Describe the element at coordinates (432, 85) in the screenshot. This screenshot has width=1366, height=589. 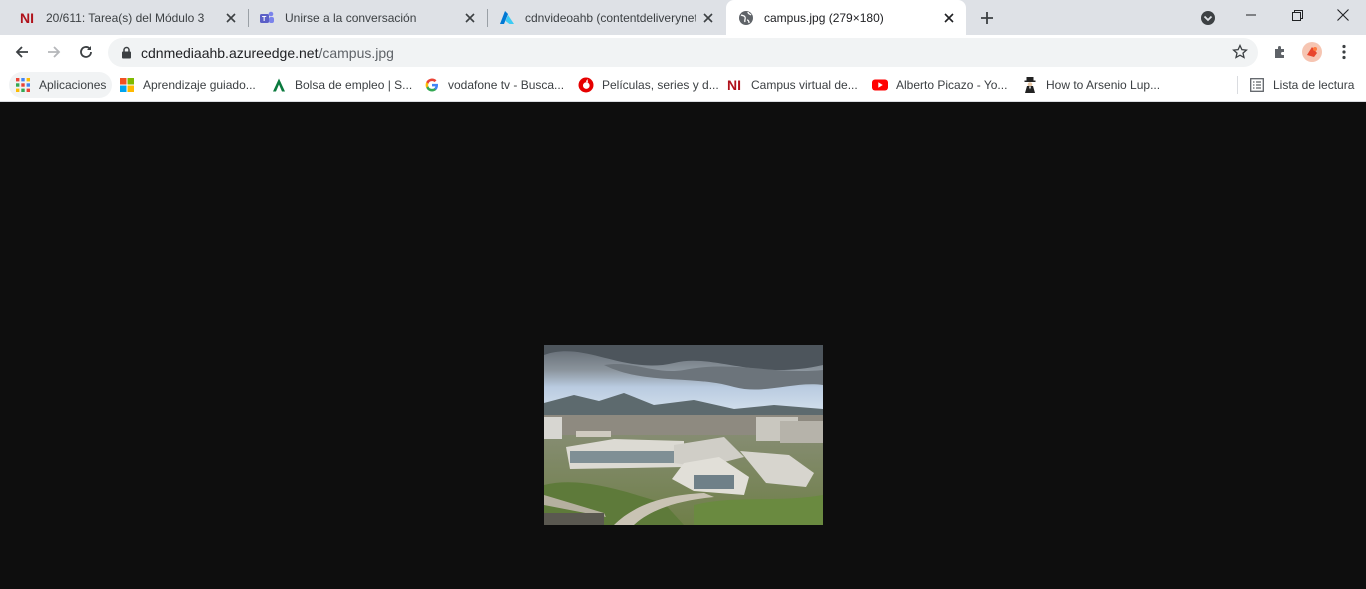
I see `google-icon` at that location.